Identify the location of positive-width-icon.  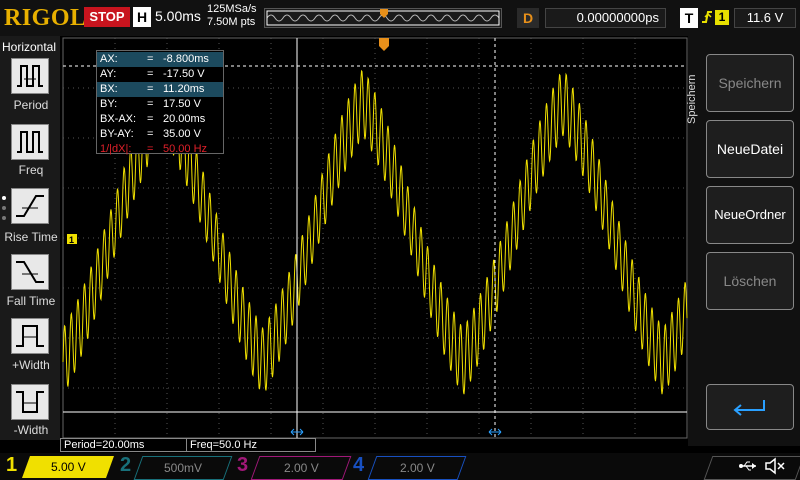
(30, 336).